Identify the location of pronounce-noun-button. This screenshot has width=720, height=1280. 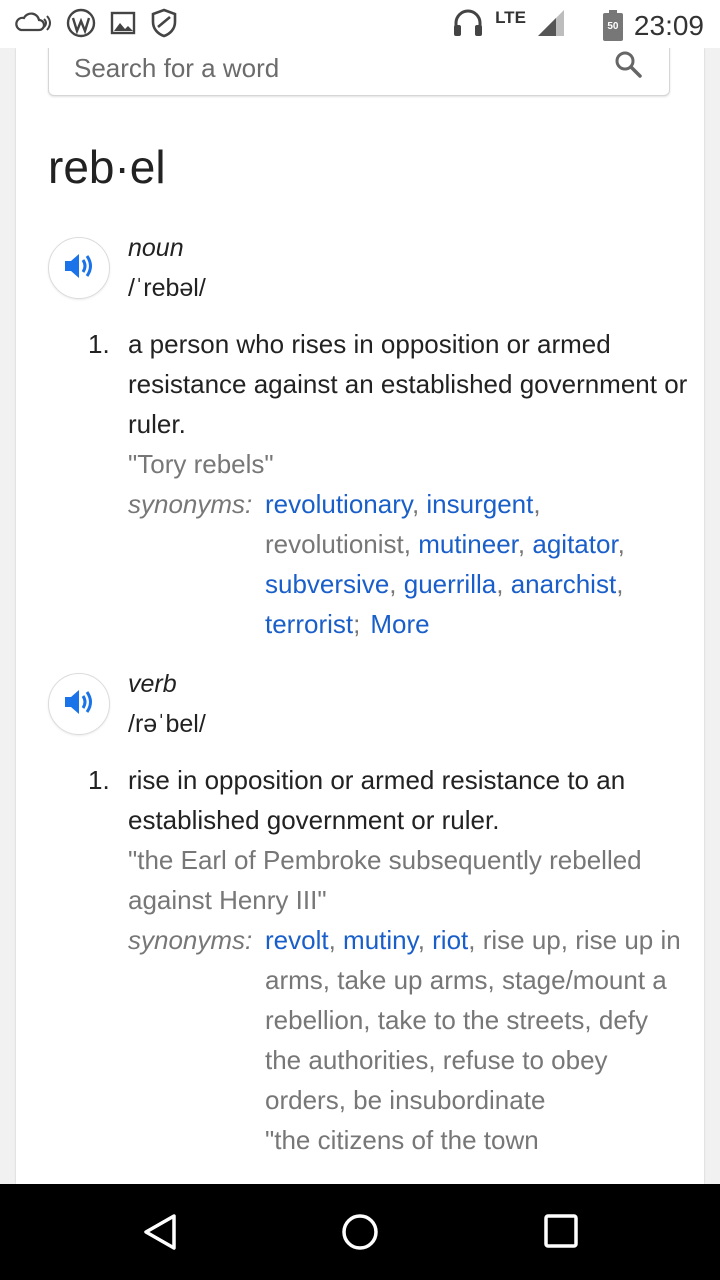
(79, 268).